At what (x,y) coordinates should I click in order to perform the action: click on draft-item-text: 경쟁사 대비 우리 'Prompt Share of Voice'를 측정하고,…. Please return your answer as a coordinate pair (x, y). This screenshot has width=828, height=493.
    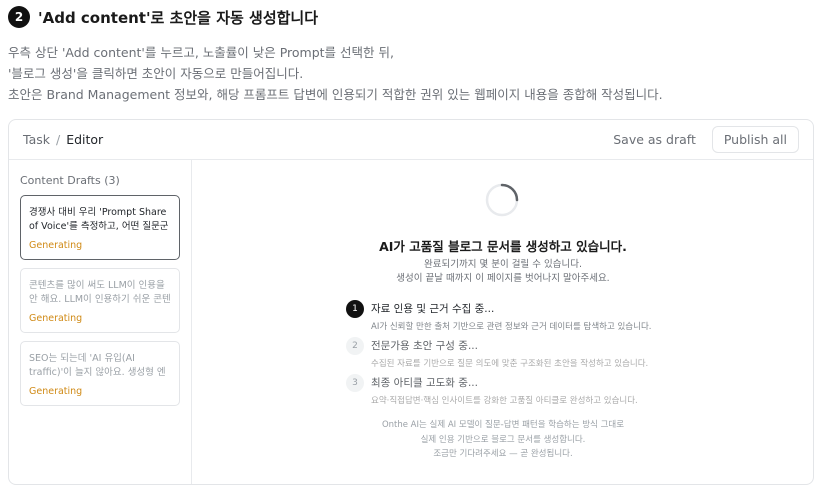
    Looking at the image, I should click on (99, 219).